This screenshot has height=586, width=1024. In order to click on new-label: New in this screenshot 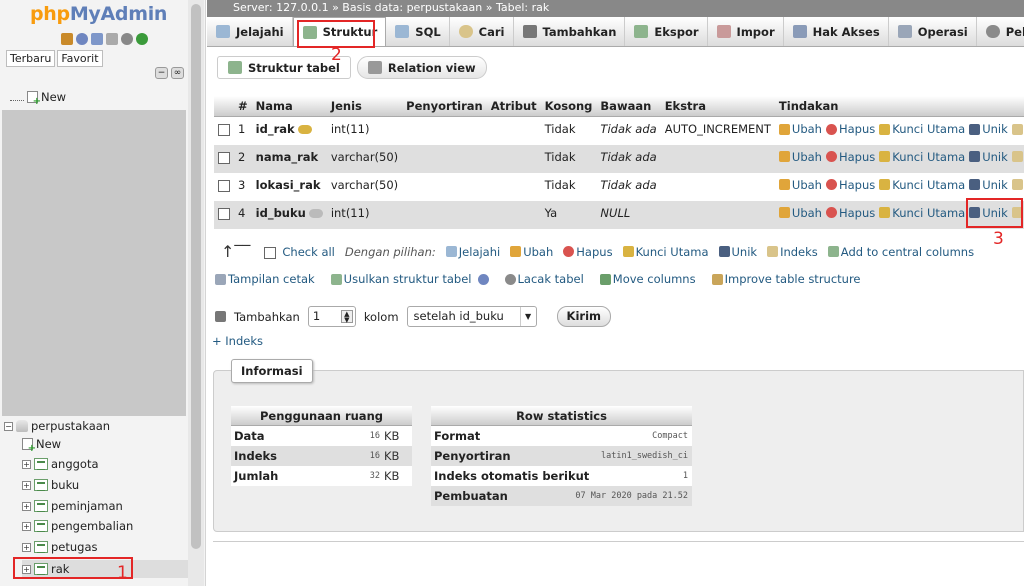, I will do `click(54, 97)`.